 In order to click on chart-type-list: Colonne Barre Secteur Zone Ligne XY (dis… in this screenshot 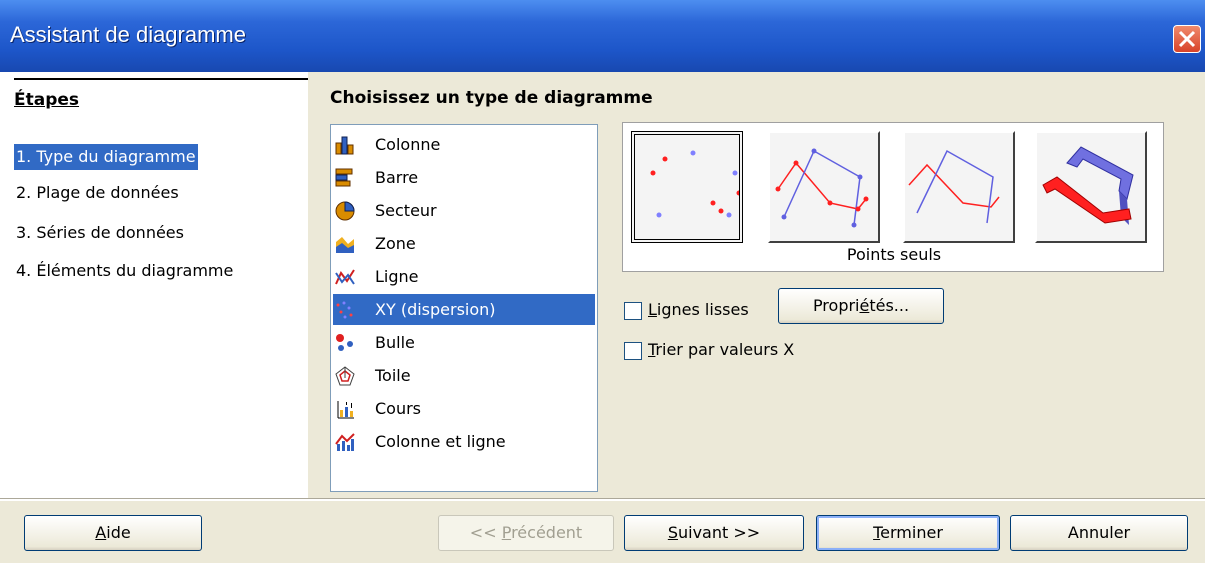, I will do `click(464, 308)`.